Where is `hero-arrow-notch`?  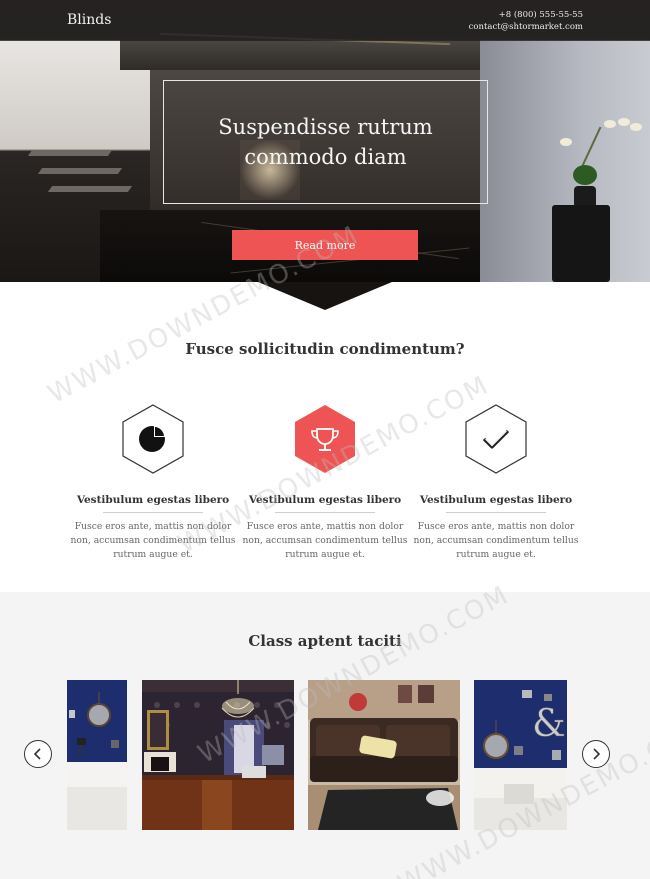 hero-arrow-notch is located at coordinates (325, 296).